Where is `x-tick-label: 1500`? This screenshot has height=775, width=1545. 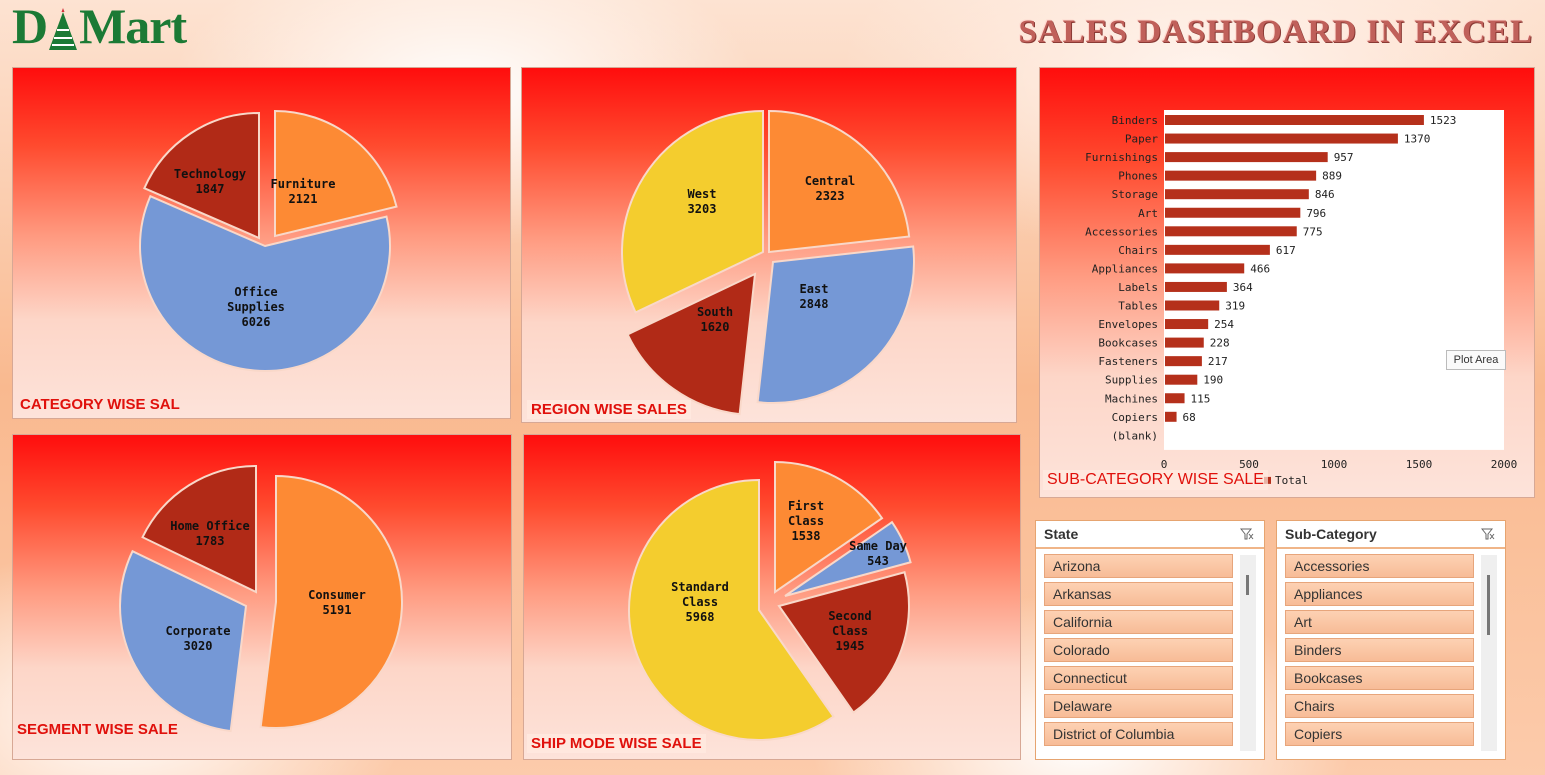
x-tick-label: 1500 is located at coordinates (1419, 464).